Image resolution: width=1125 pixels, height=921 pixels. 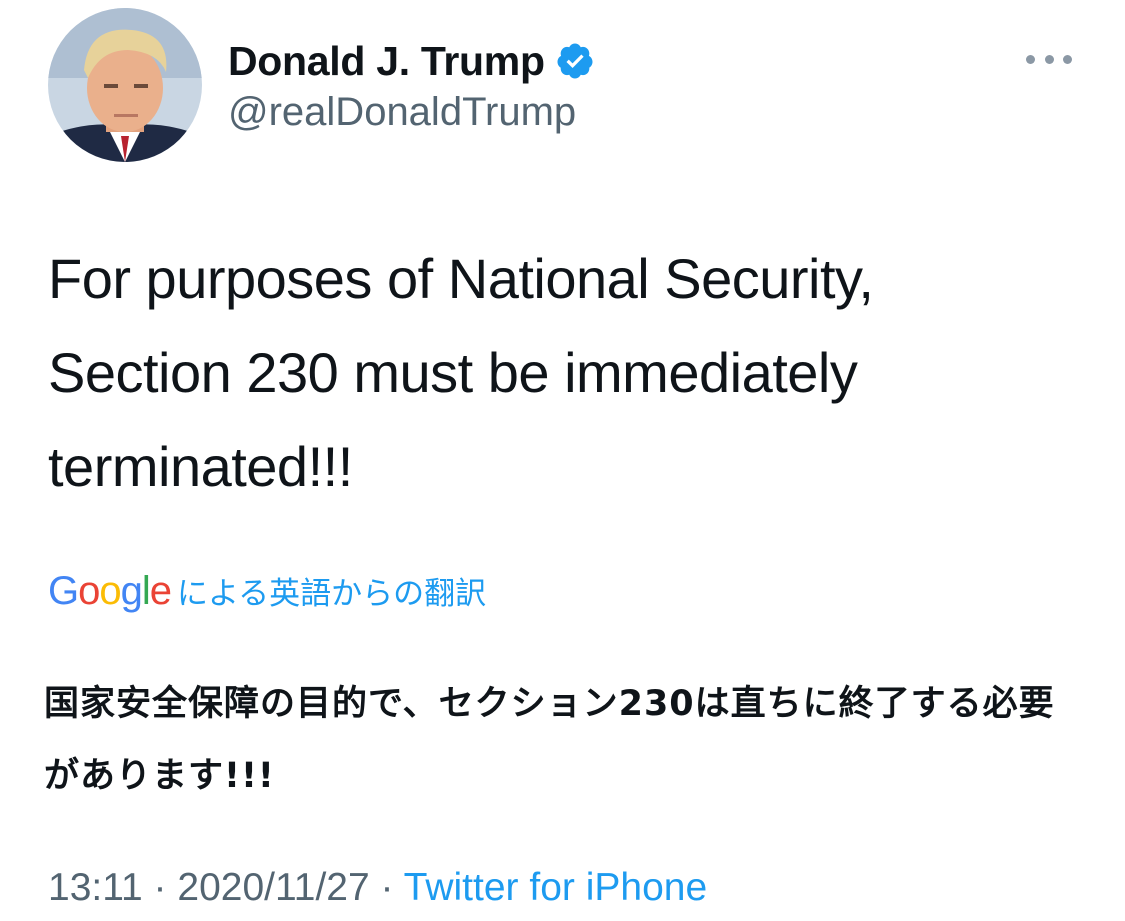 I want to click on avatar, so click(x=125, y=85).